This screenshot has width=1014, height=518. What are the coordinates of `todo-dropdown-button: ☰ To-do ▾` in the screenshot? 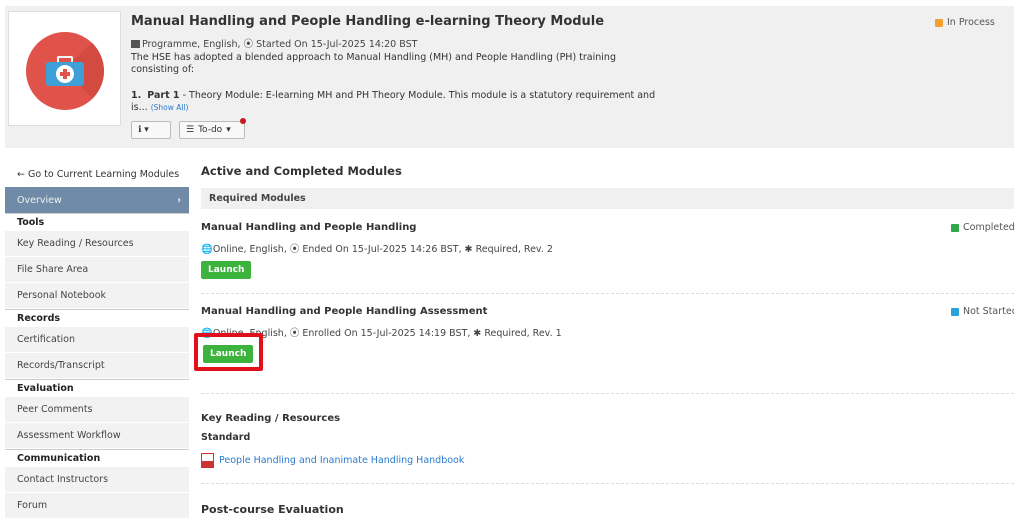 It's located at (212, 130).